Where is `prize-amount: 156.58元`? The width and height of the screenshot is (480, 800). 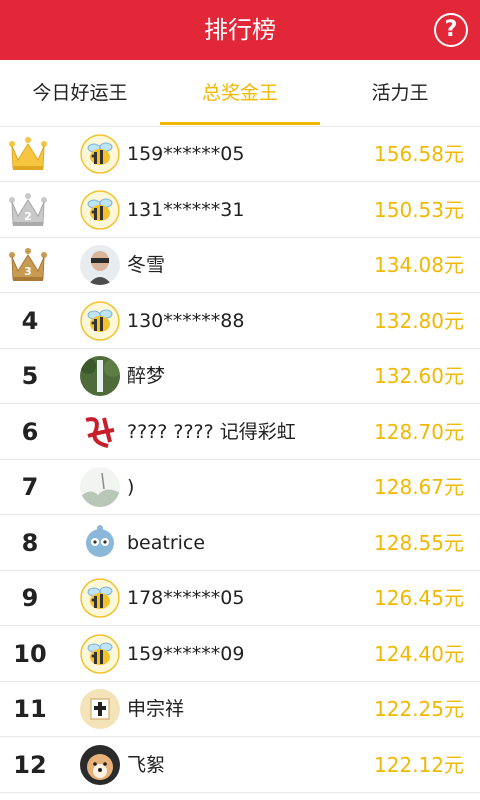 prize-amount: 156.58元 is located at coordinates (419, 154).